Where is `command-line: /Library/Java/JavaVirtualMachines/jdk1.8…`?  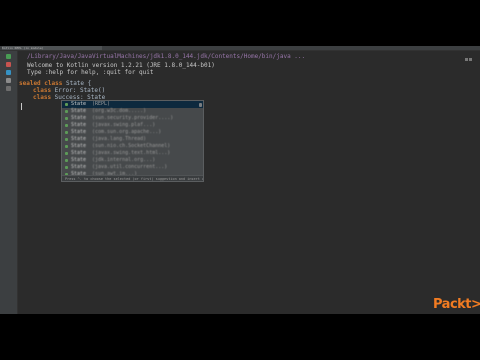 command-line: /Library/Java/JavaVirtualMachines/jdk1.8… is located at coordinates (166, 56).